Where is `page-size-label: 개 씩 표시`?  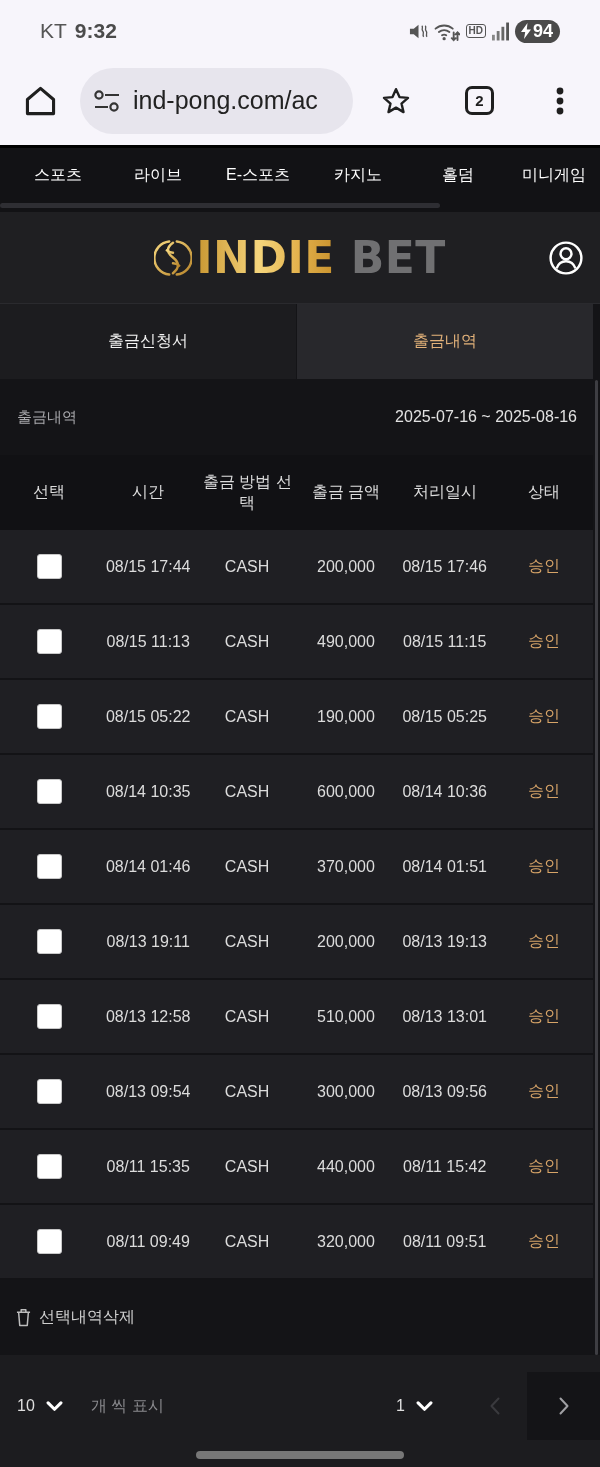
page-size-label: 개 씩 표시 is located at coordinates (127, 1405).